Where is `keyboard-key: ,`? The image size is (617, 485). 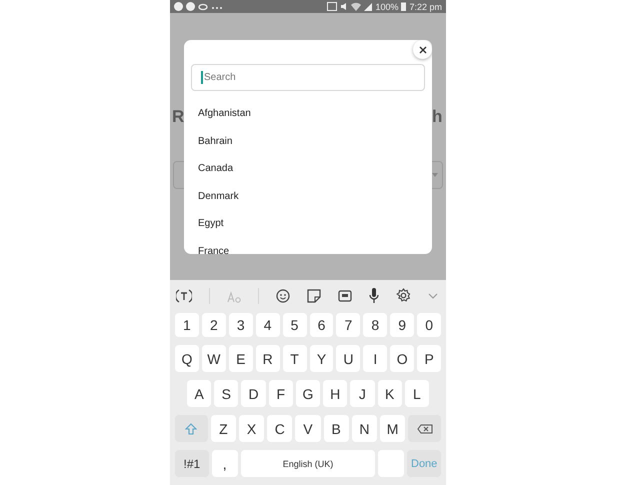 keyboard-key: , is located at coordinates (225, 463).